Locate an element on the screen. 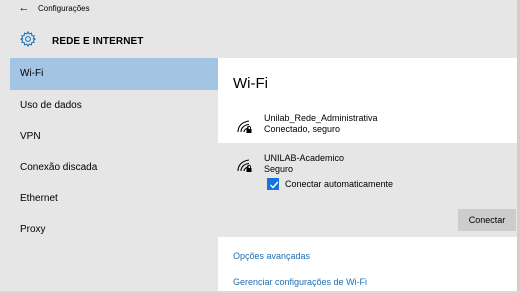 The image size is (520, 293). network-status: Conectado, seguro is located at coordinates (302, 129).